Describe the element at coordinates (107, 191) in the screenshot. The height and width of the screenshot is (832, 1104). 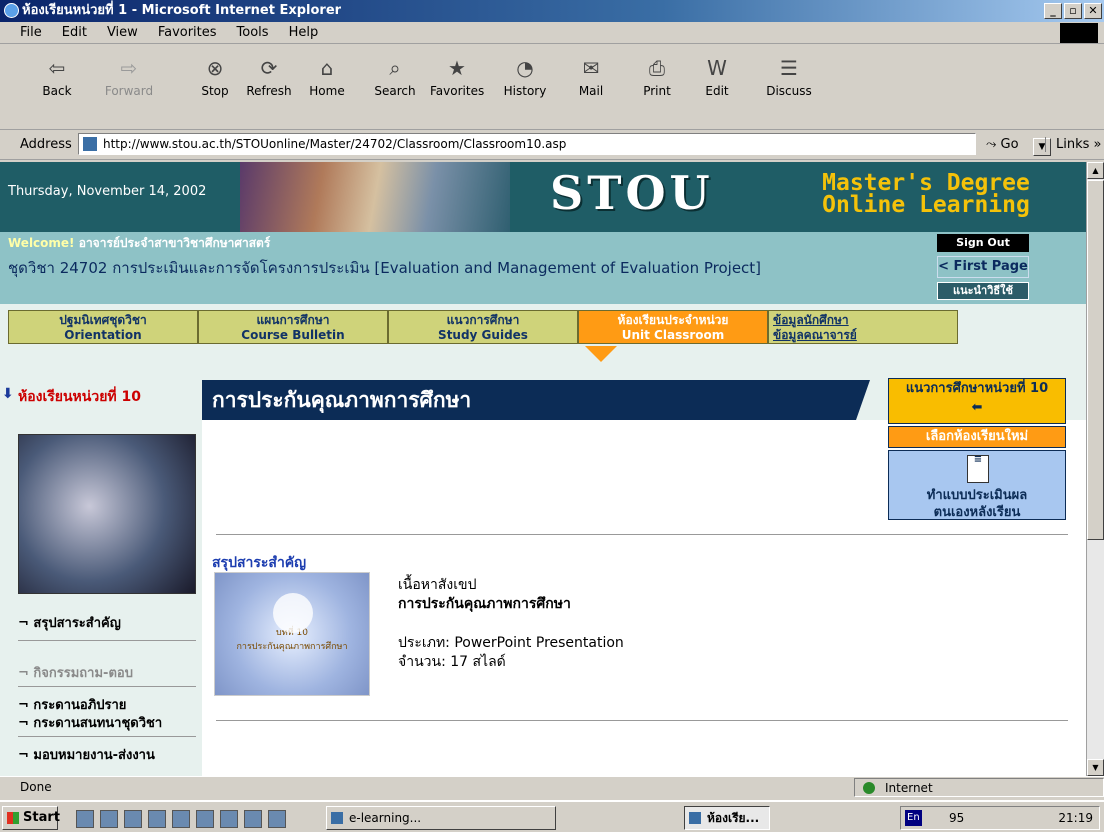
I see `header-date: Thursday, November 14, 2002` at that location.